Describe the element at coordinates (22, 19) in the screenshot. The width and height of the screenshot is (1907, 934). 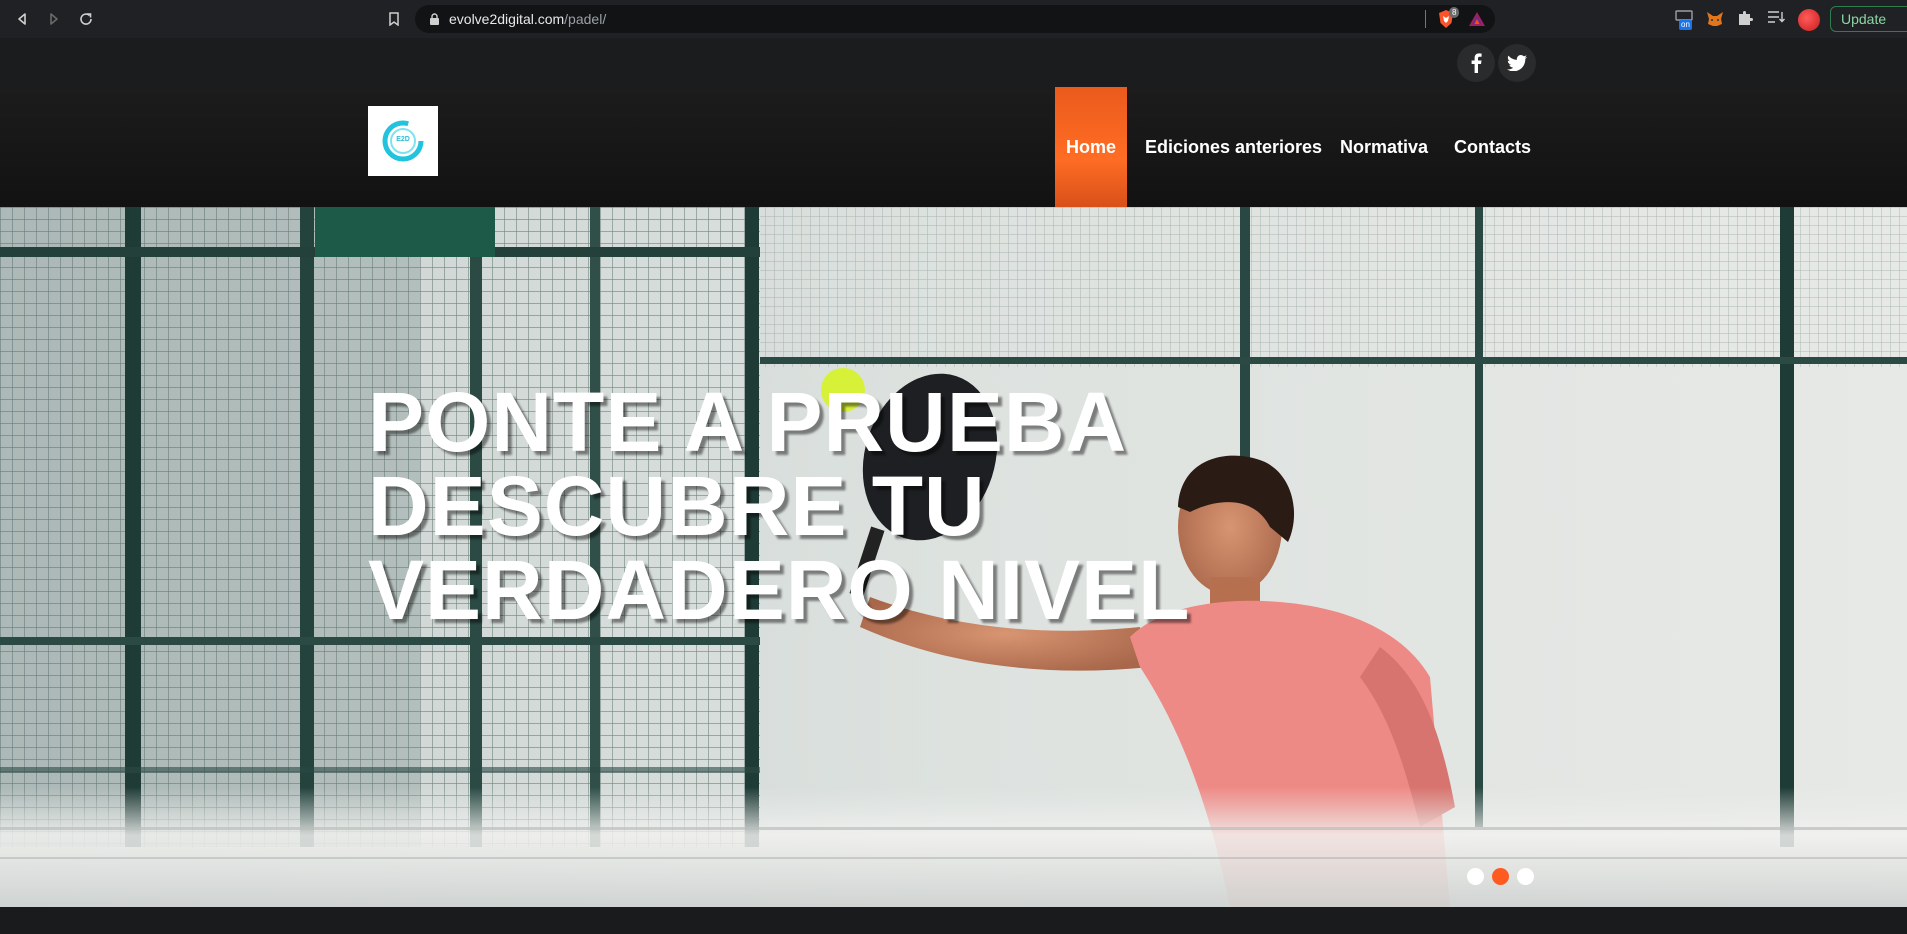
I see `back-icon` at that location.